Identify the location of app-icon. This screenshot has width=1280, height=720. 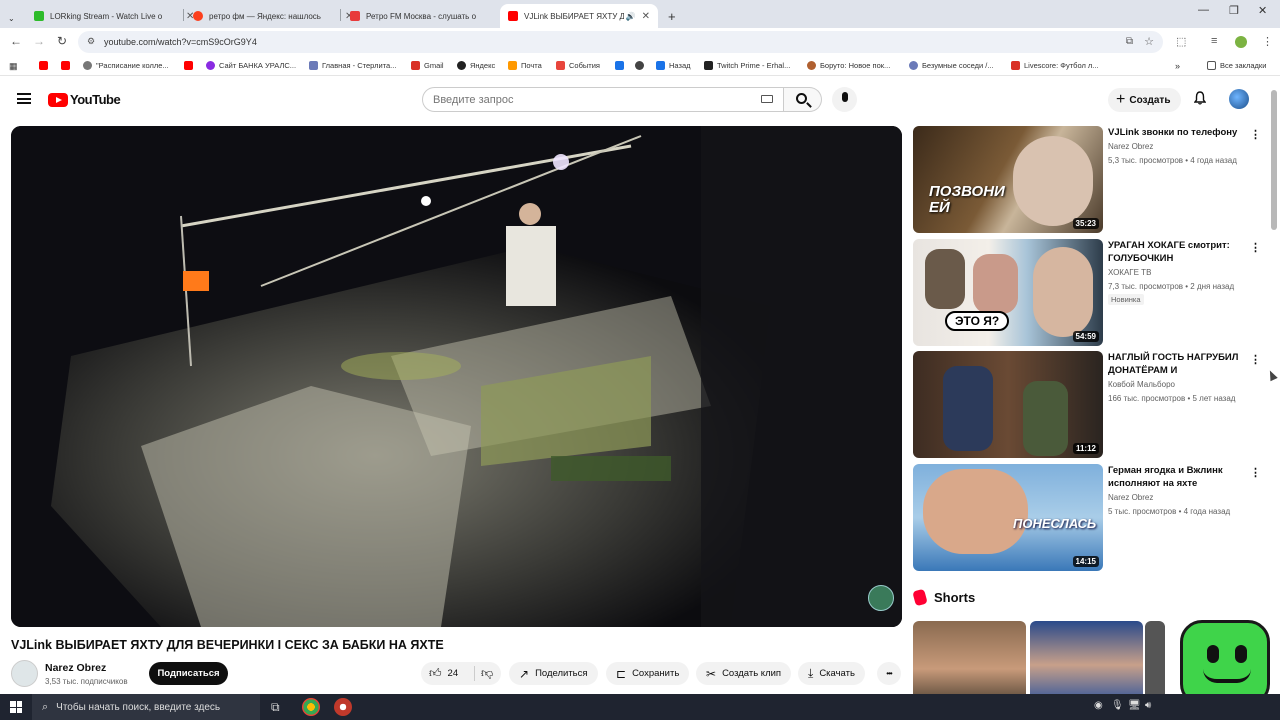
(343, 707).